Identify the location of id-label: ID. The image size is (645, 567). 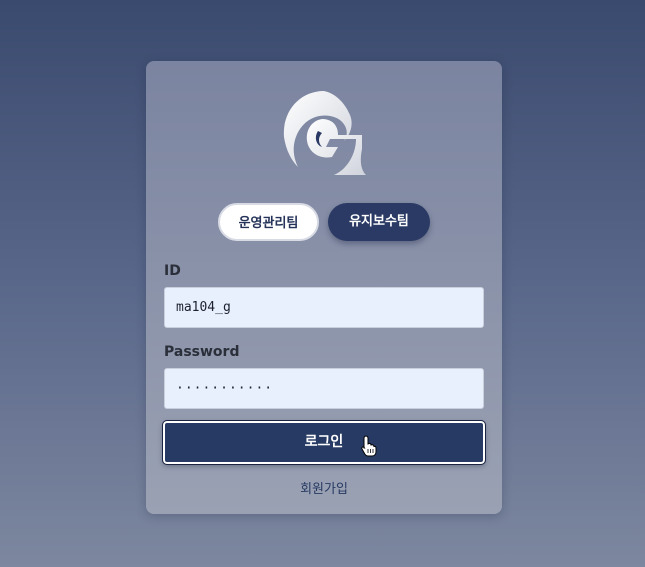
(172, 271).